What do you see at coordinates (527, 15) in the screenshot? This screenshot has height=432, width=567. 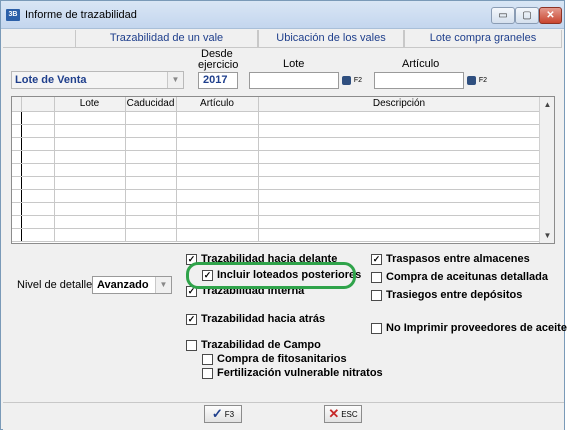 I see `maximize-icon: ▢` at bounding box center [527, 15].